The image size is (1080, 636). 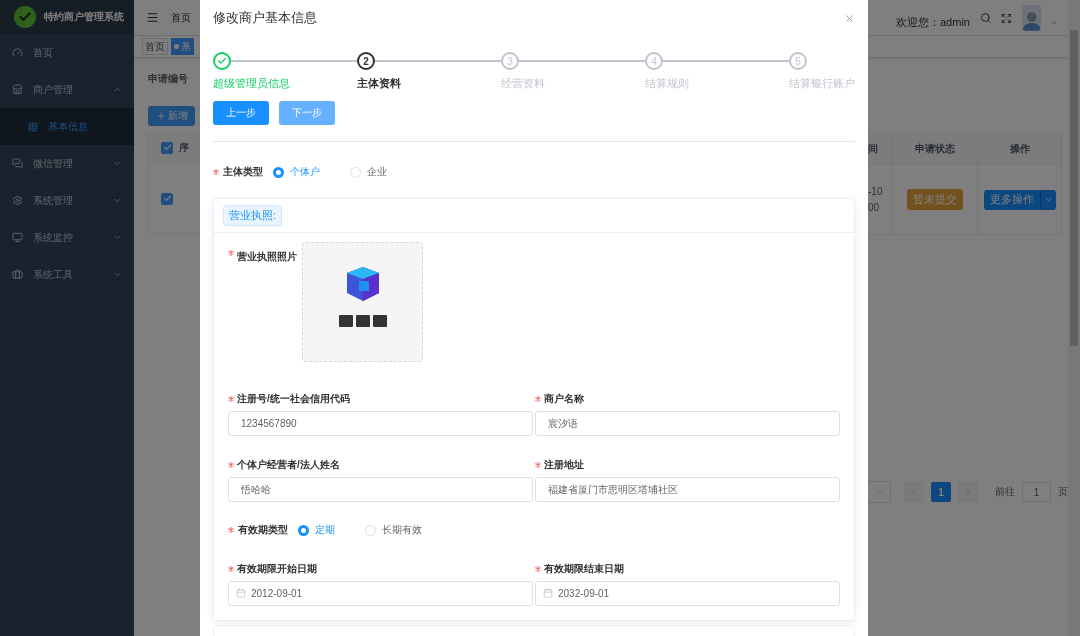 What do you see at coordinates (798, 61) in the screenshot?
I see `step-number: 5` at bounding box center [798, 61].